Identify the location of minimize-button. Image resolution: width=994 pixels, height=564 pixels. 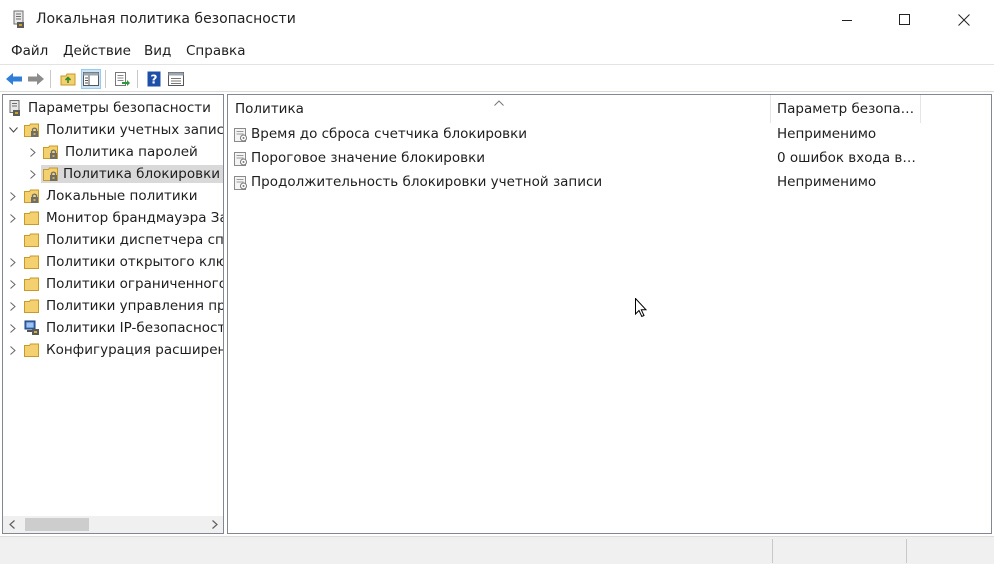
(847, 20).